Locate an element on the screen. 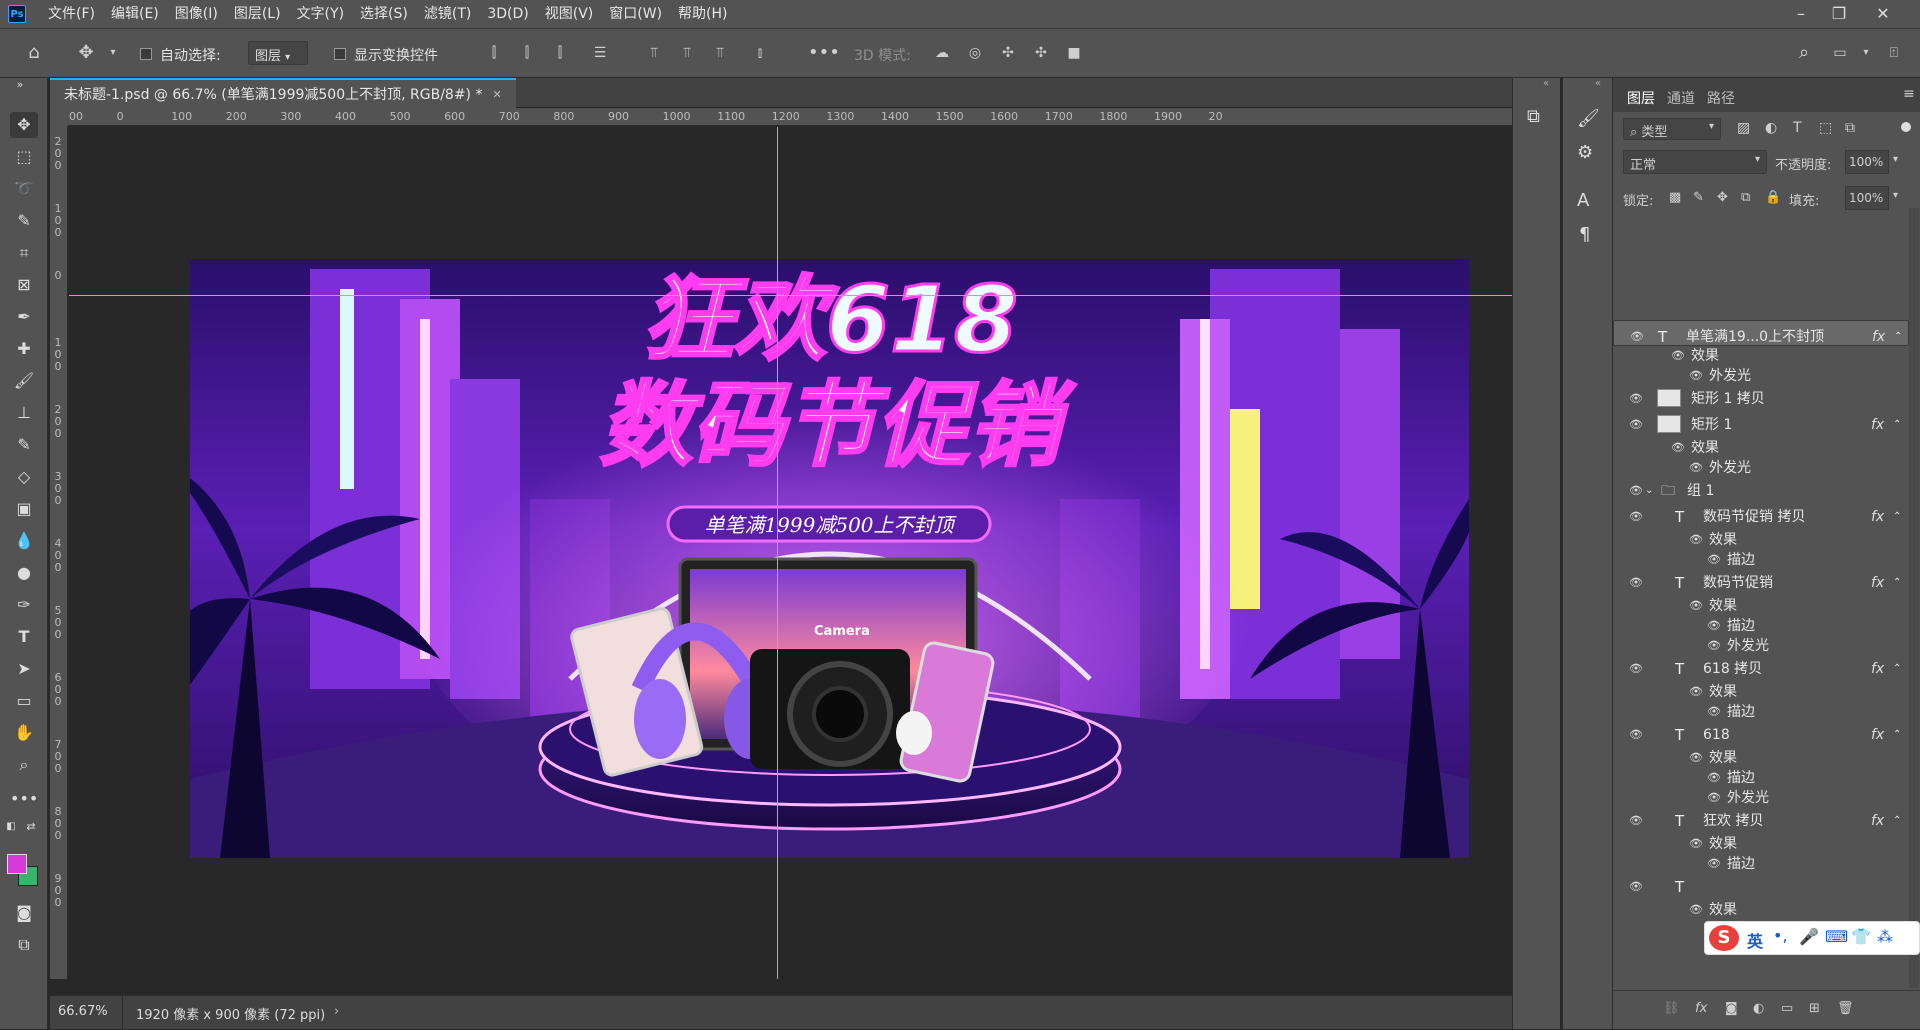  zoom-tool-icon: ⌕ is located at coordinates (24, 765).